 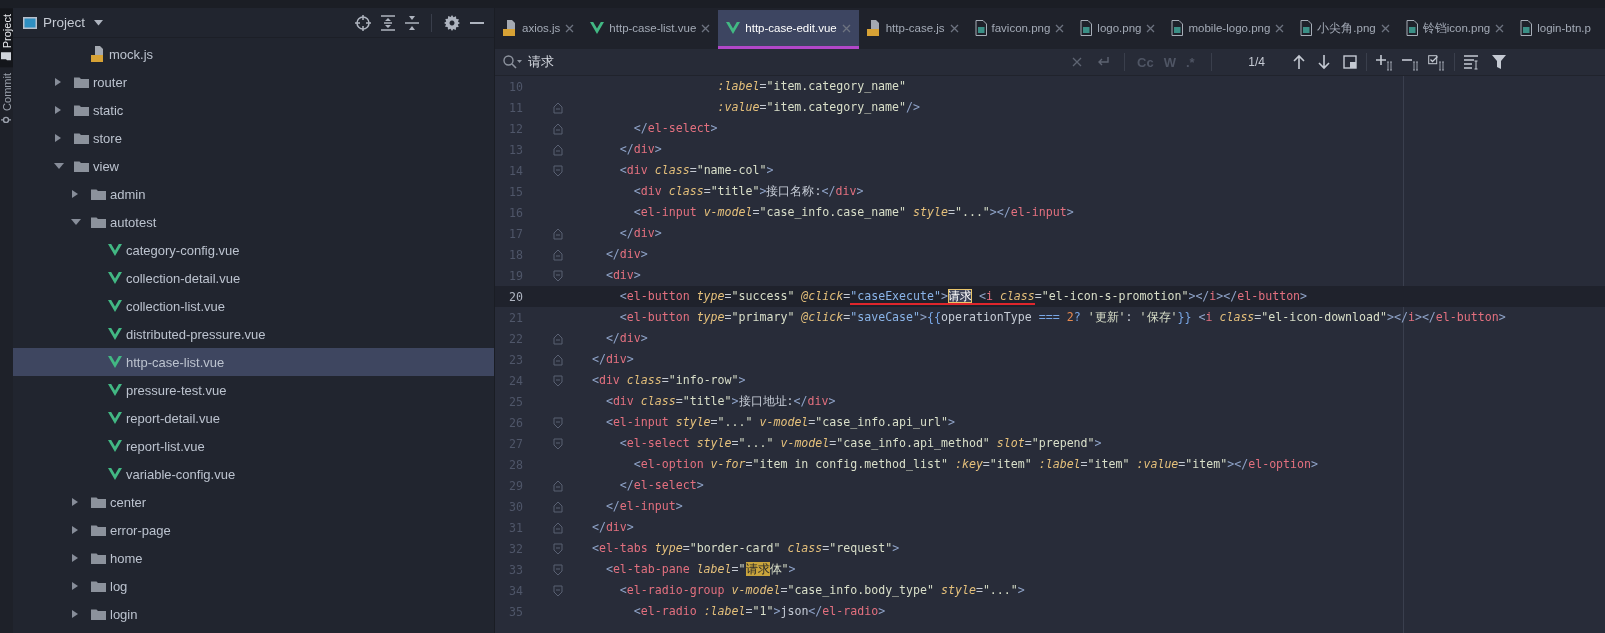 I want to click on up-arrow-icon, so click(x=1298, y=62).